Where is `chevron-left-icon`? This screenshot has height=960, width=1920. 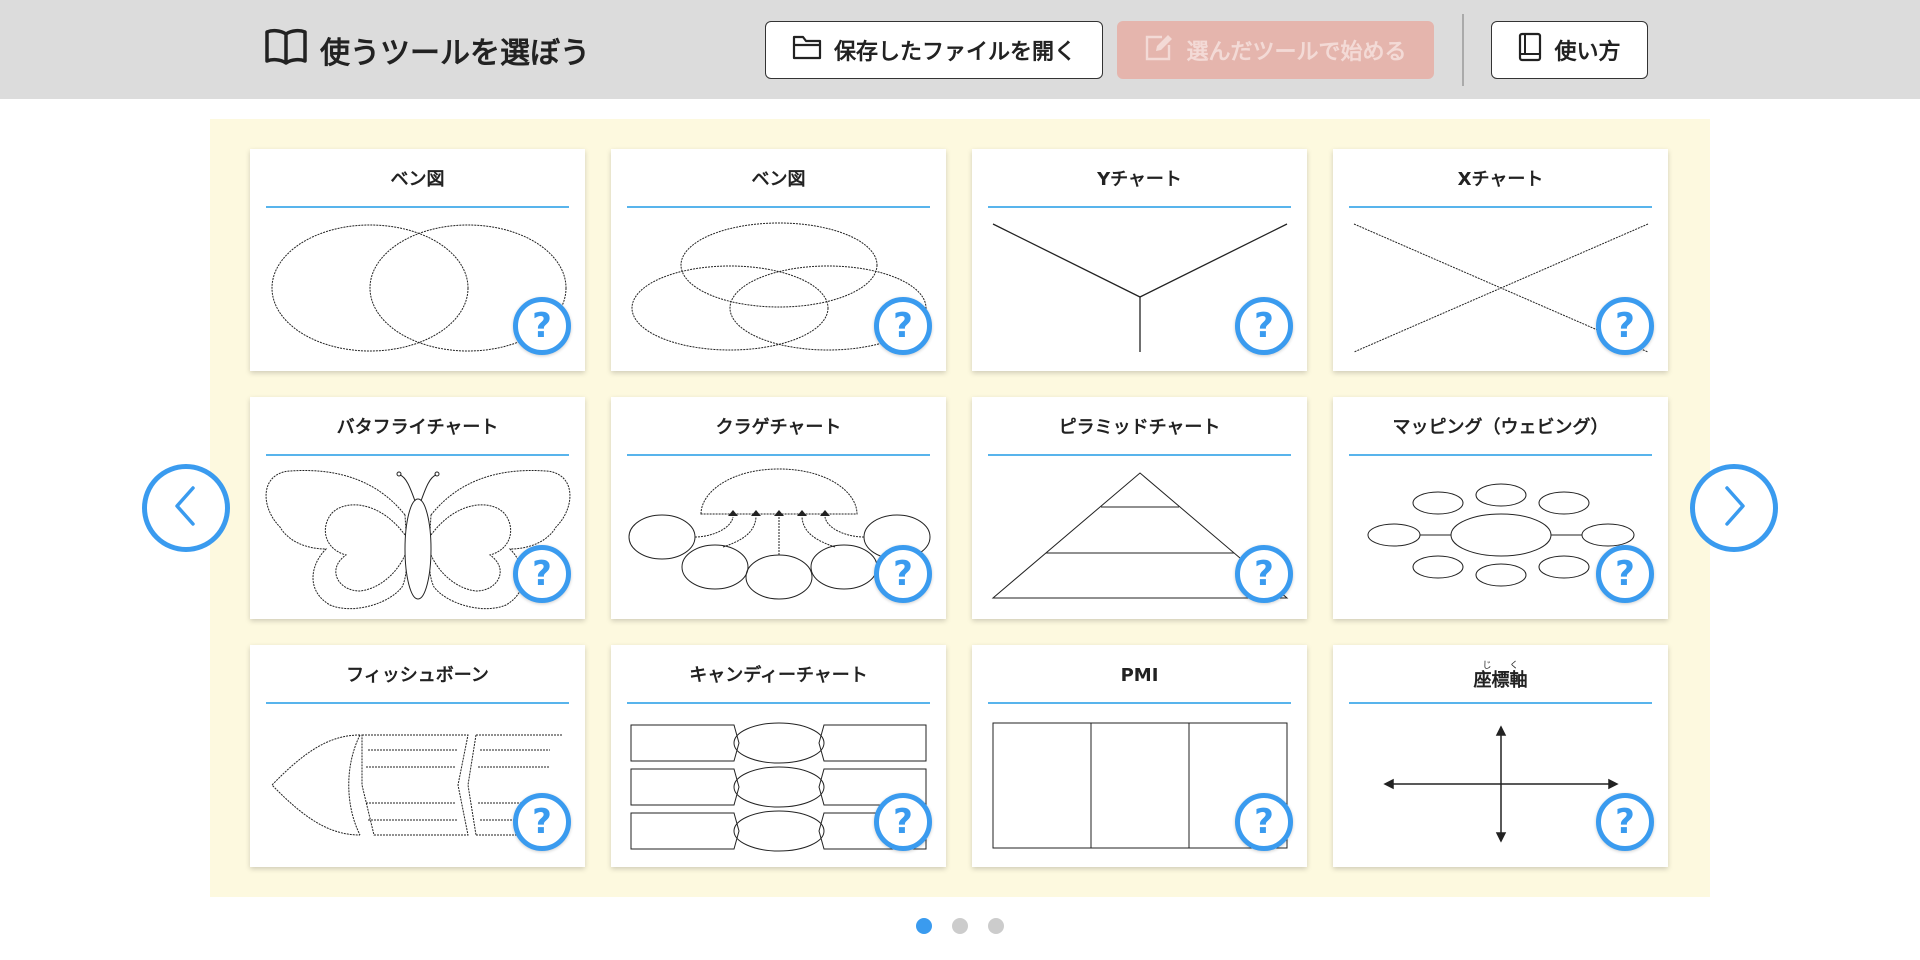
chevron-left-icon is located at coordinates (186, 508).